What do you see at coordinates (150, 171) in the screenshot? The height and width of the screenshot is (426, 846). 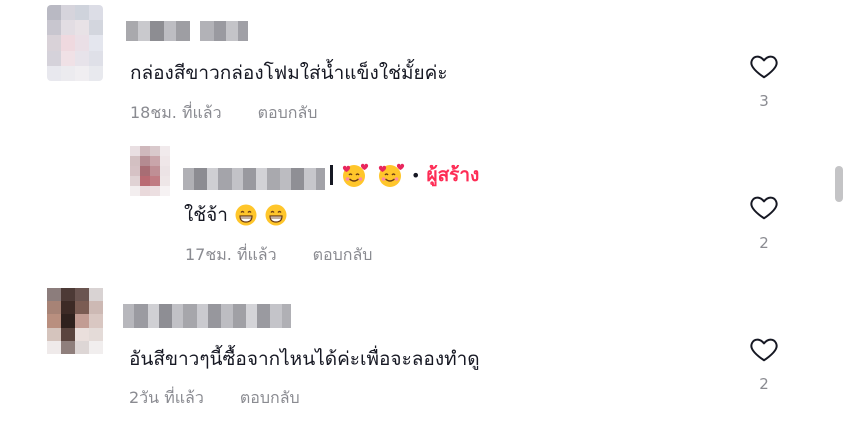 I see `reply-avatar` at bounding box center [150, 171].